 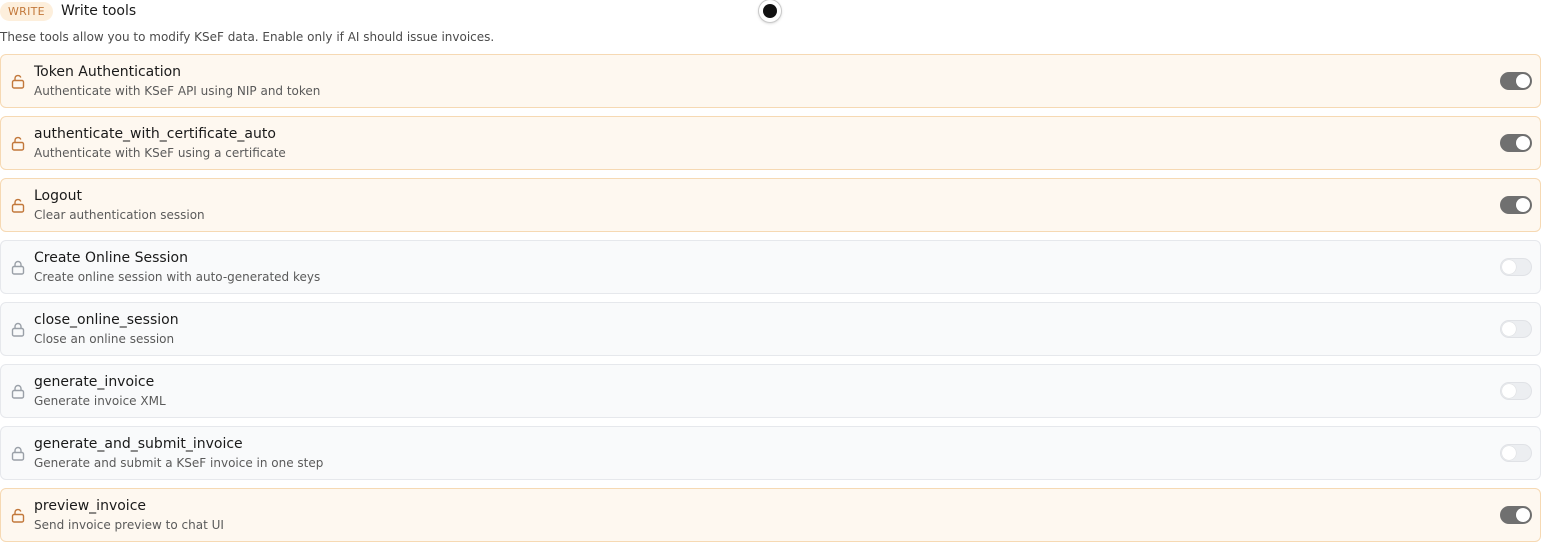 I want to click on section-header: WRITE Write tools, so click(x=68, y=11).